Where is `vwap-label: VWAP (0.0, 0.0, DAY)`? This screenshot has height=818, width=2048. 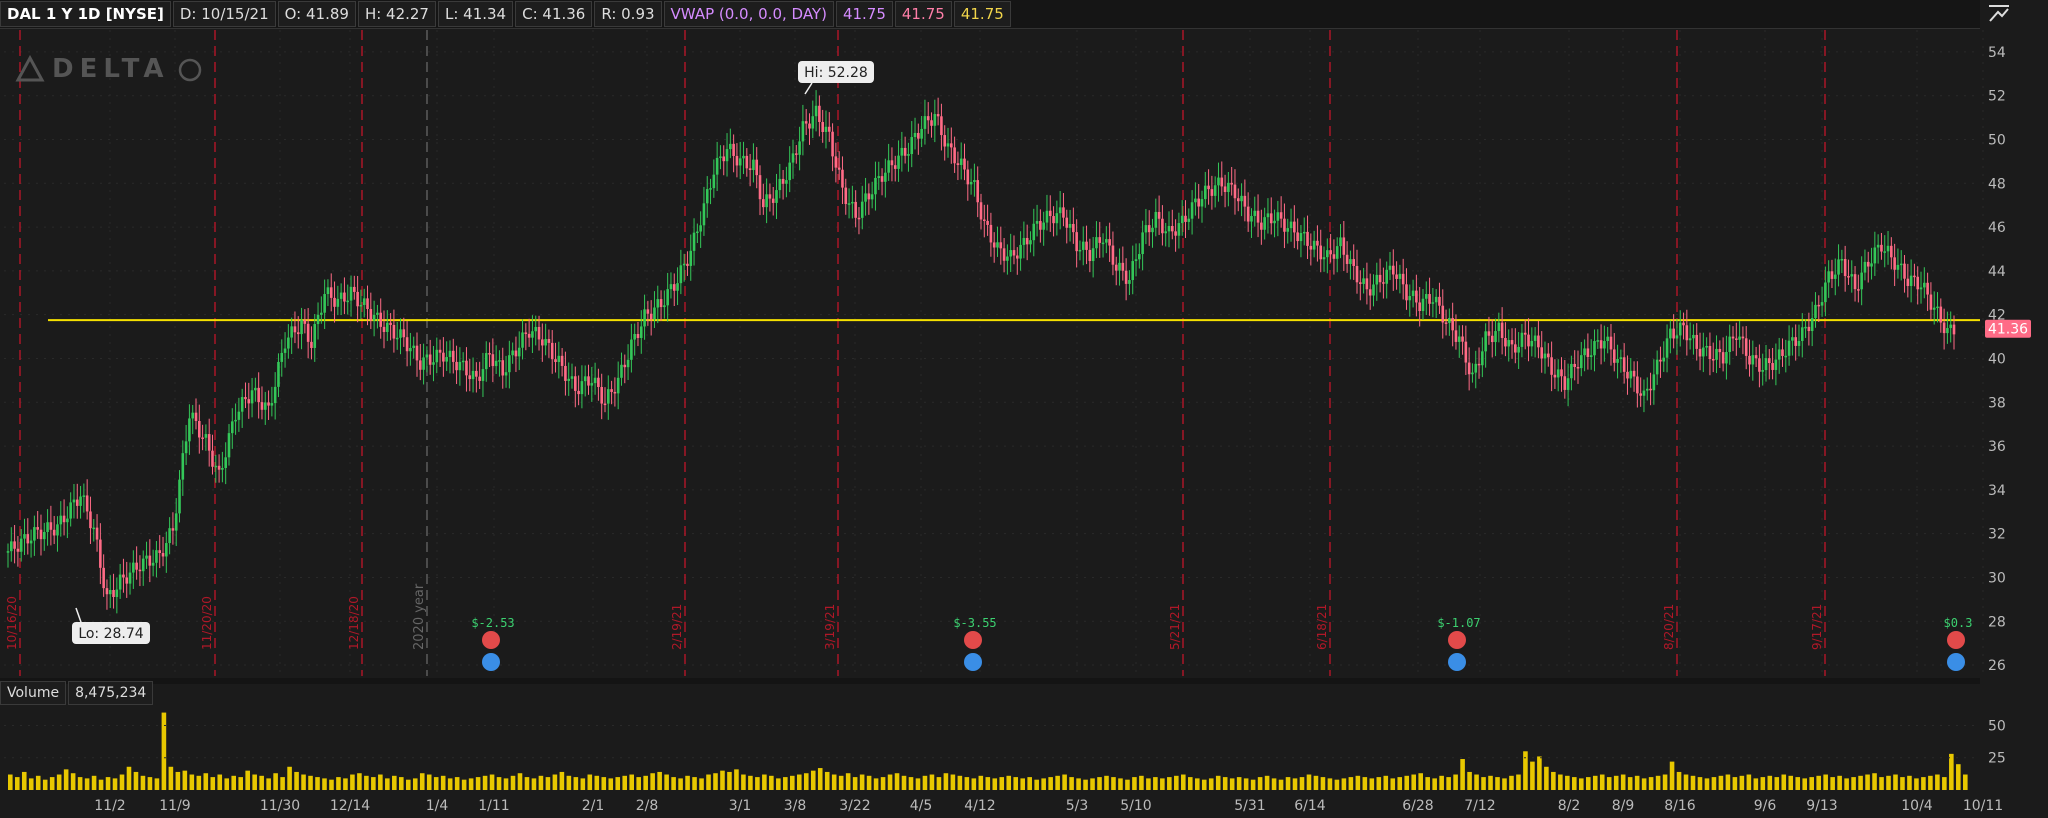
vwap-label: VWAP (0.0, 0.0, DAY) is located at coordinates (748, 14).